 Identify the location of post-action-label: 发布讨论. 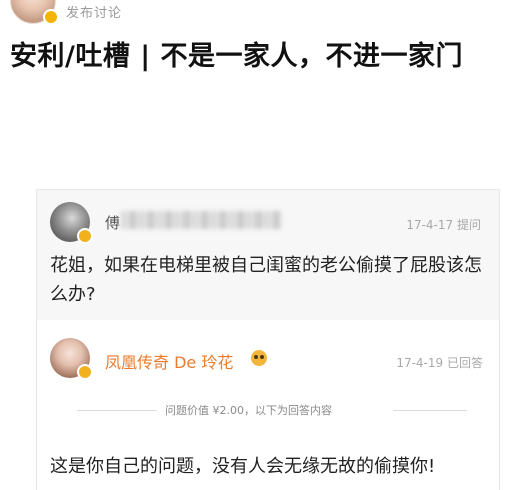
(94, 13).